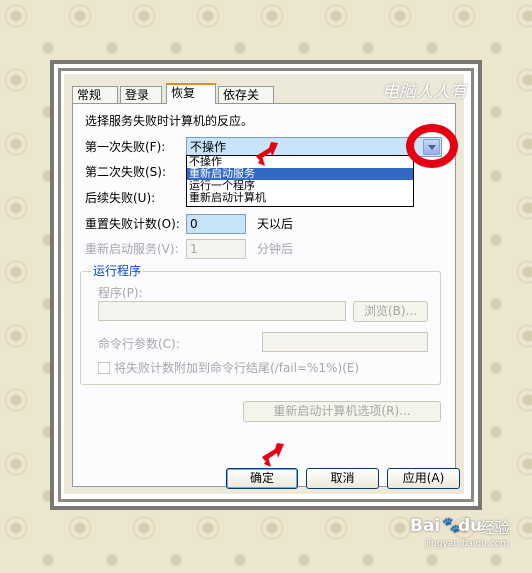  Describe the element at coordinates (137, 95) in the screenshot. I see `tab-label: 登录` at that location.